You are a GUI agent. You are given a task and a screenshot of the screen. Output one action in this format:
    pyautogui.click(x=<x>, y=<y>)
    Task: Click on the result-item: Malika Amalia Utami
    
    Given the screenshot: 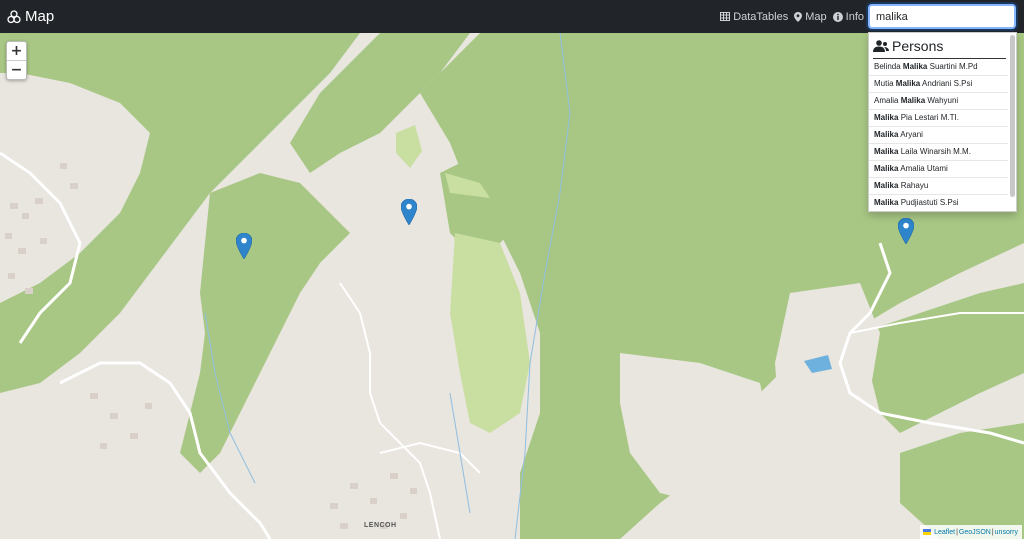 What is the action you would take?
    pyautogui.click(x=938, y=169)
    